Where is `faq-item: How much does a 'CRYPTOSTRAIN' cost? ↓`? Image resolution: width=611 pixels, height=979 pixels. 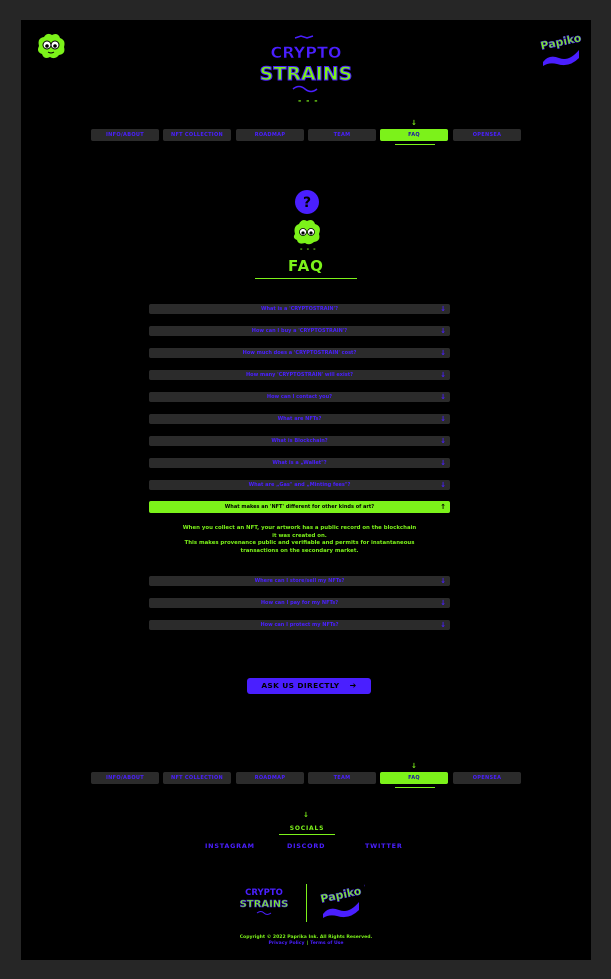 faq-item: How much does a 'CRYPTOSTRAIN' cost? ↓ is located at coordinates (299, 353).